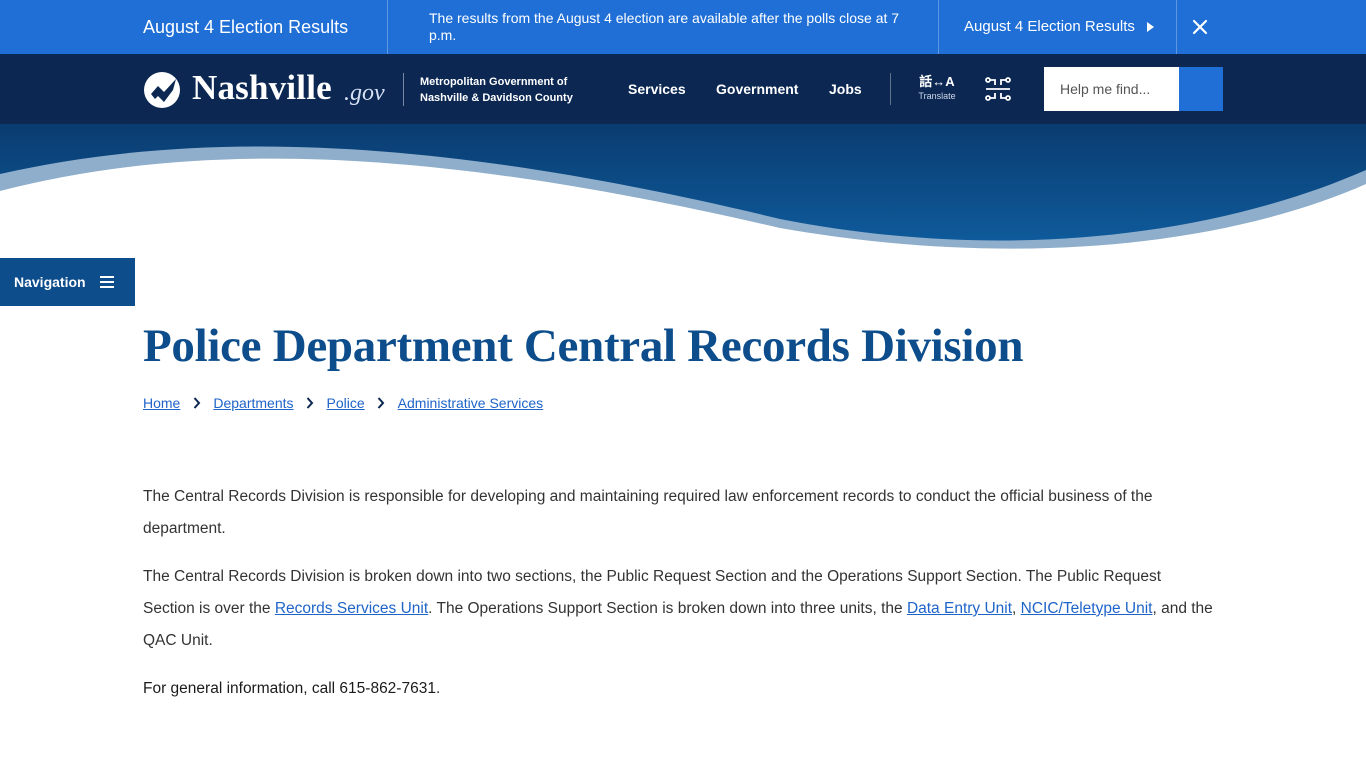 Image resolution: width=1366 pixels, height=768 pixels. What do you see at coordinates (937, 96) in the screenshot?
I see `translate-label: Translate` at bounding box center [937, 96].